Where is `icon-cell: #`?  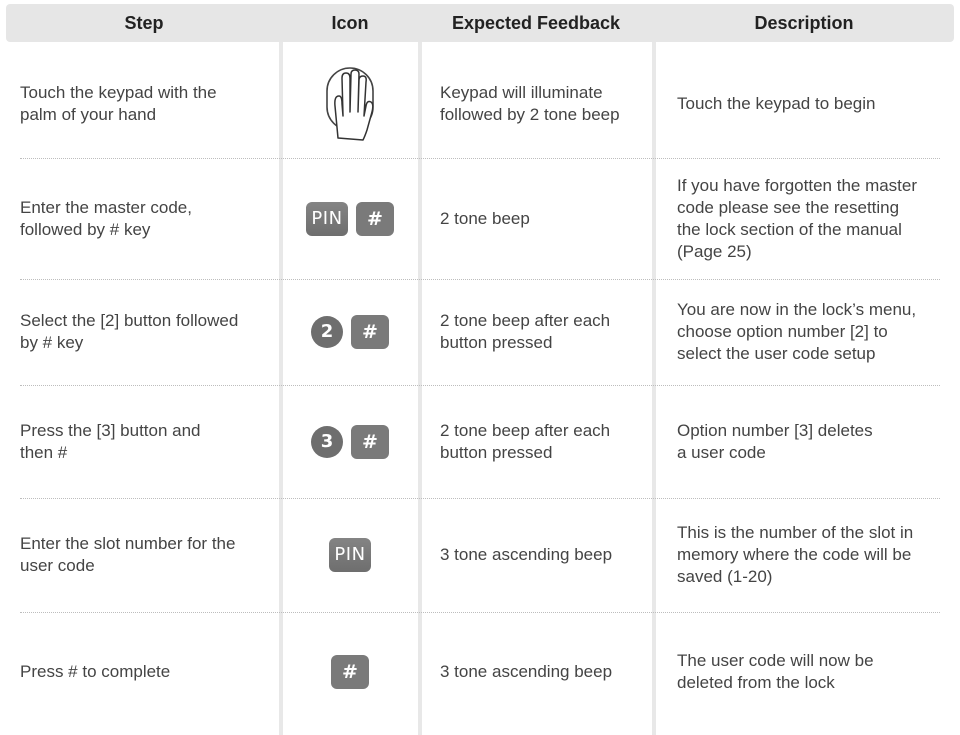 icon-cell: # is located at coordinates (350, 672).